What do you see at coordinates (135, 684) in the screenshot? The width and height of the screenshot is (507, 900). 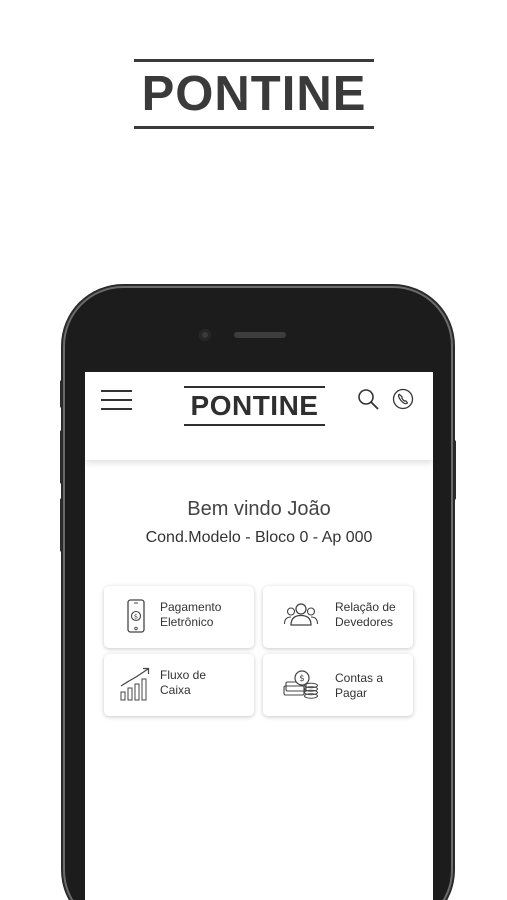 I see `cash-flow-chart-icon` at bounding box center [135, 684].